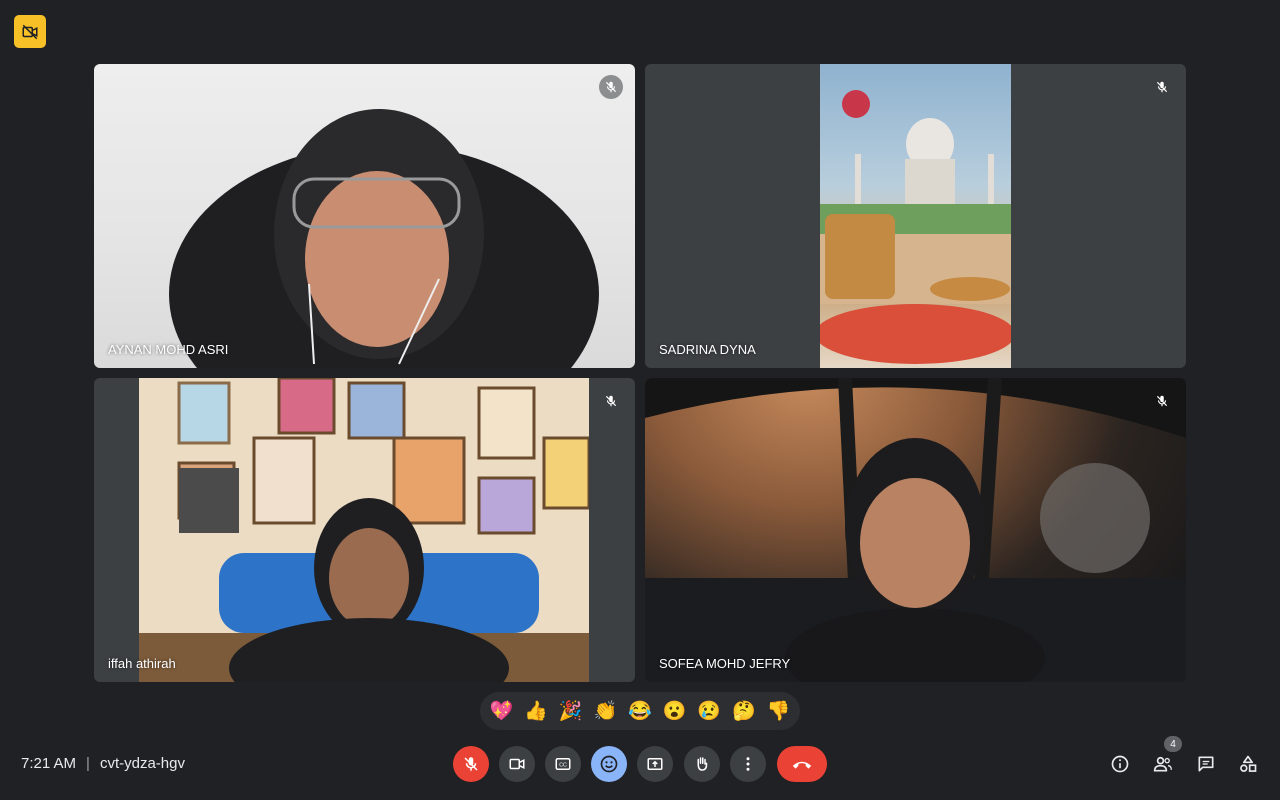  What do you see at coordinates (709, 711) in the screenshot?
I see `reaction-sad: 😢` at bounding box center [709, 711].